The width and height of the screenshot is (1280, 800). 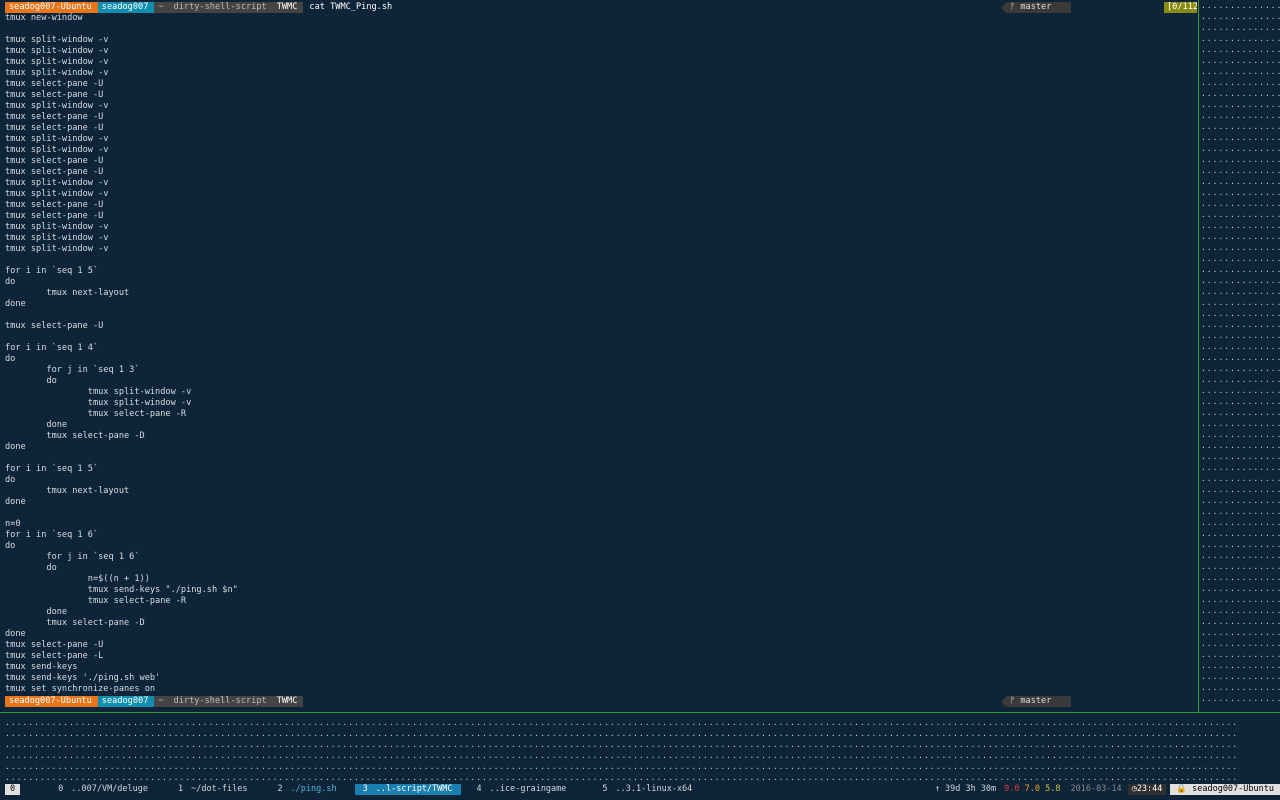 What do you see at coordinates (212, 789) in the screenshot?
I see `window-tab-1: 1 ~/dot-files` at bounding box center [212, 789].